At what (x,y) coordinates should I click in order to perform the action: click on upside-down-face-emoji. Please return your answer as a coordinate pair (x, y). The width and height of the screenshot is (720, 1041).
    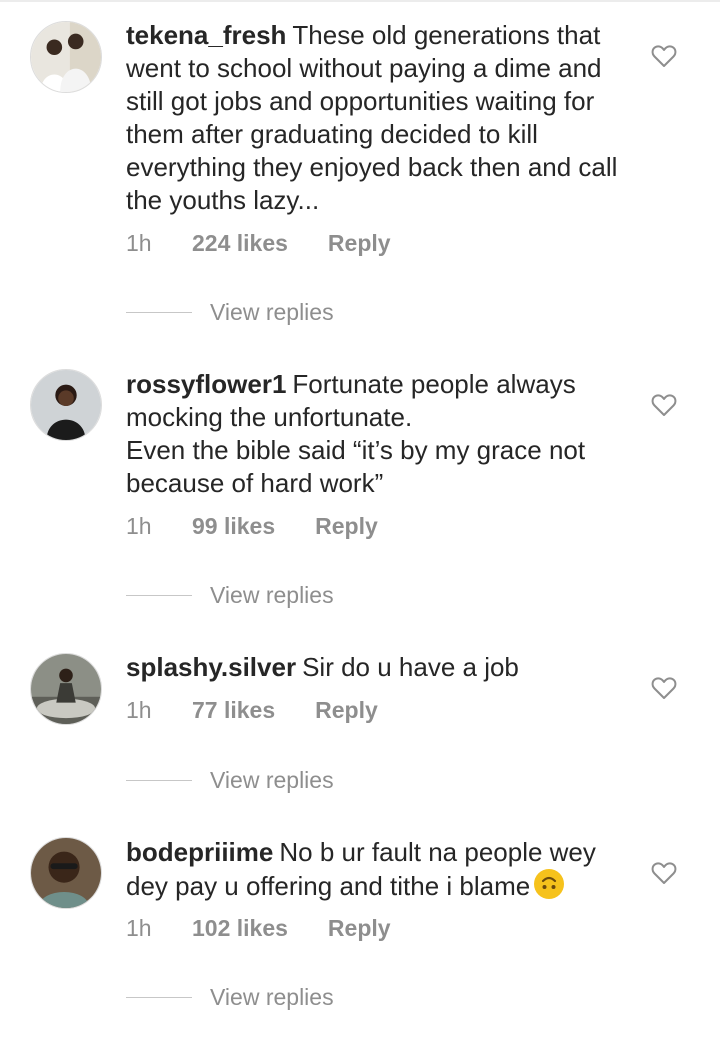
    Looking at the image, I should click on (549, 884).